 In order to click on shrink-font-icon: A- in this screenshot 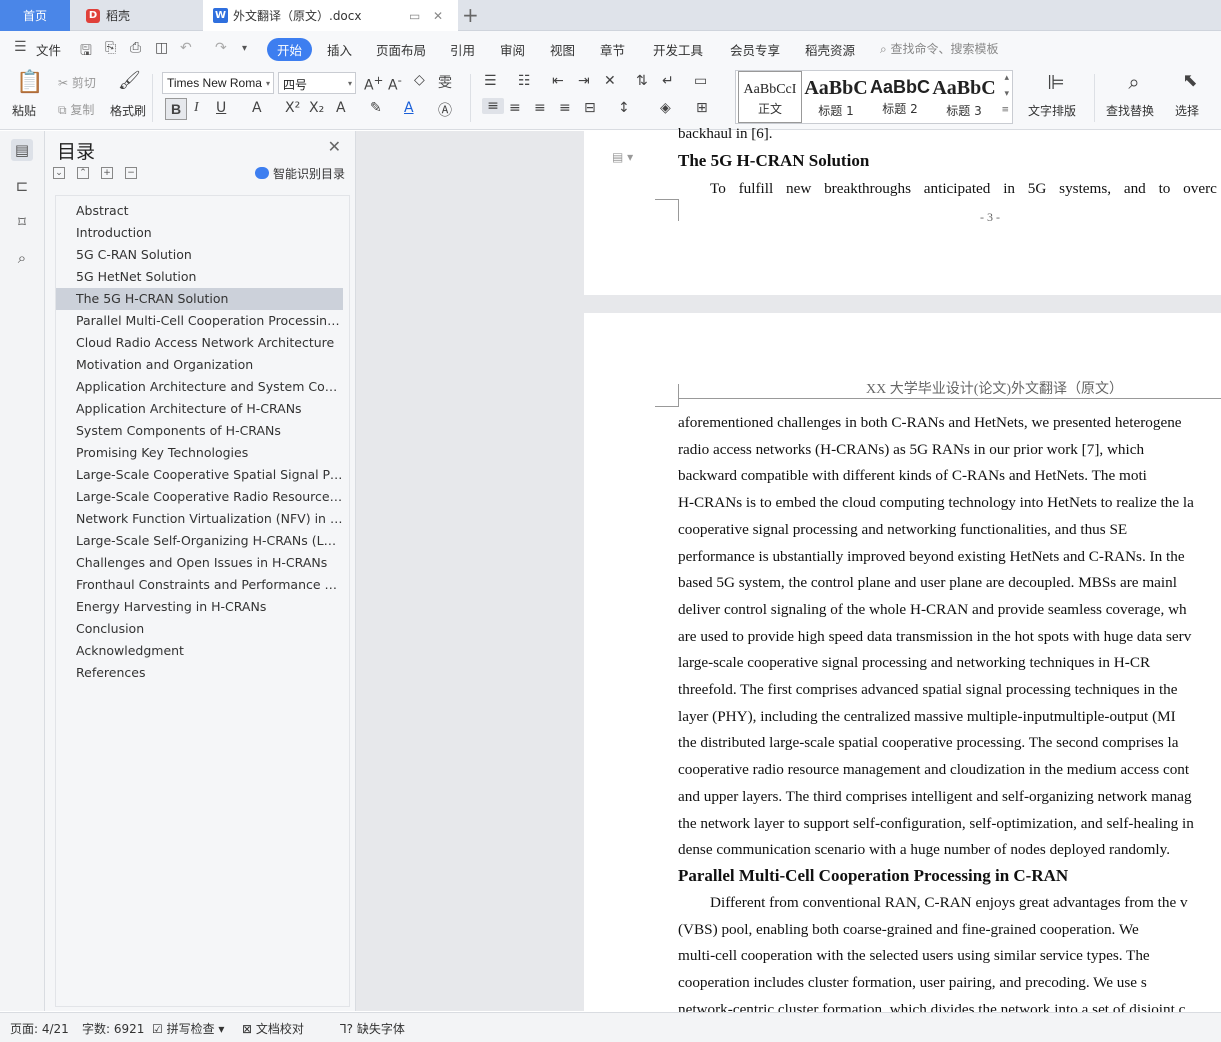, I will do `click(395, 83)`.